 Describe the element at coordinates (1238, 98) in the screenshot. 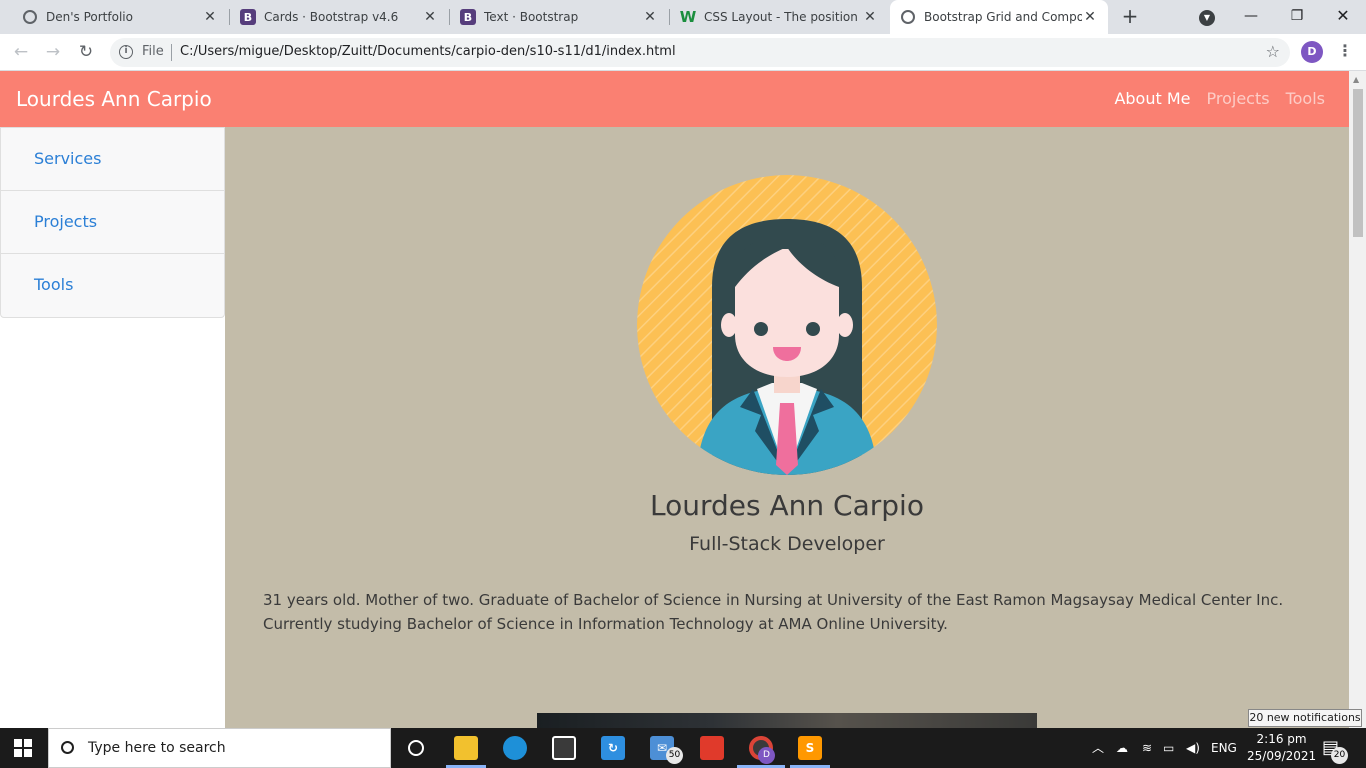

I see `nav-link-projects: Projects` at that location.